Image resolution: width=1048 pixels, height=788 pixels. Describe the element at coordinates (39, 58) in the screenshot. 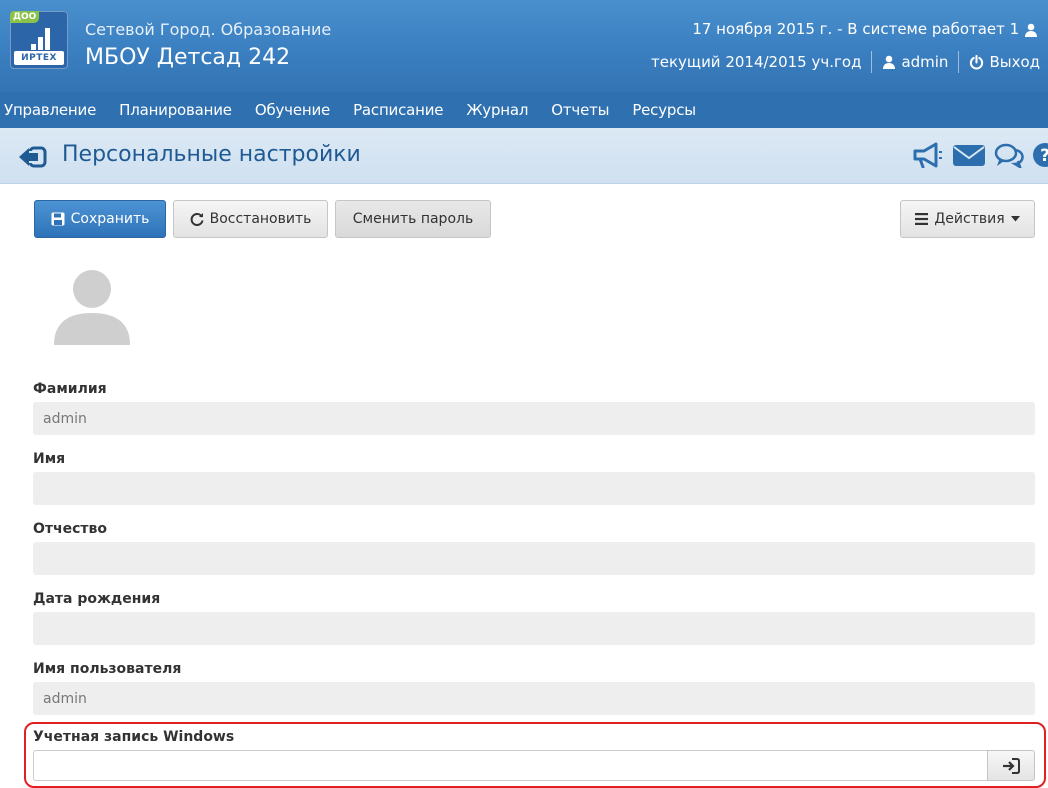

I see `logo-brand: ИРТЕХ` at that location.